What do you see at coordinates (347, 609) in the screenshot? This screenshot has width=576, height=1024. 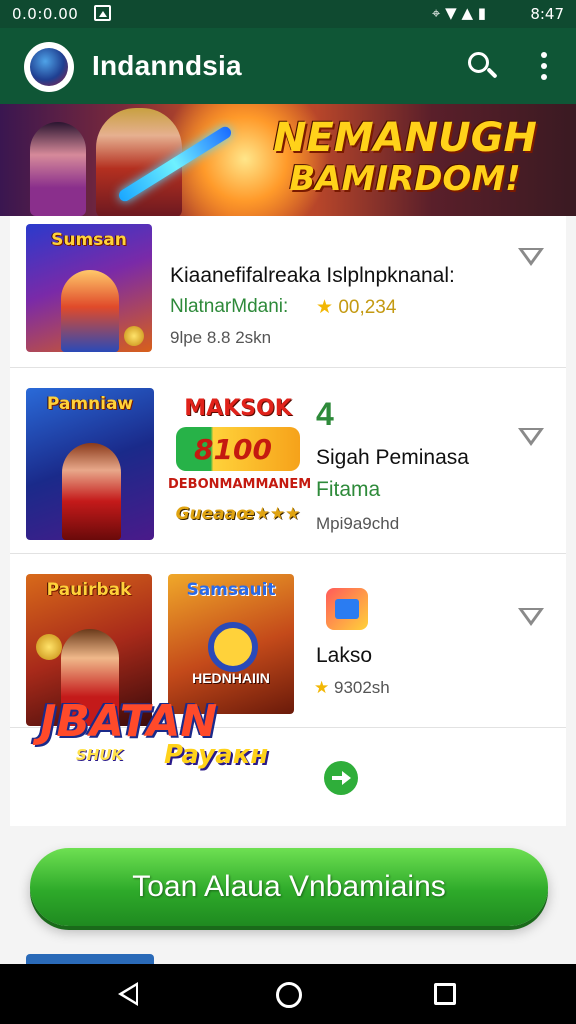 I see `app-tag-icon` at bounding box center [347, 609].